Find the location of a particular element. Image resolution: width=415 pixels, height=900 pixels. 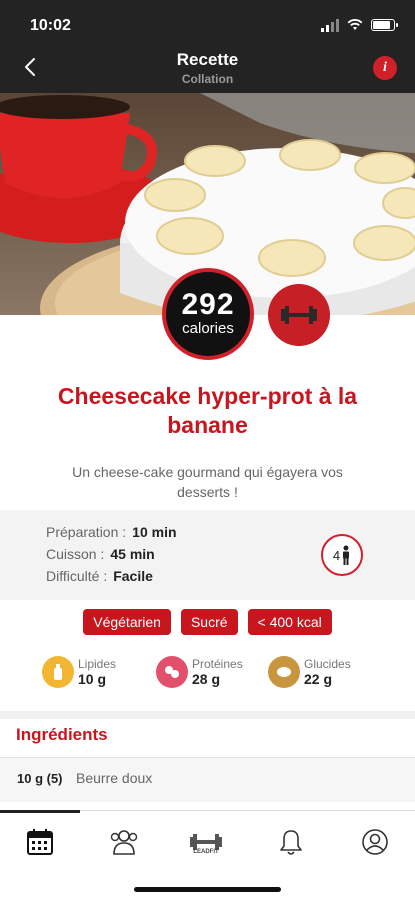

leadfit-logo-text: LEADFIT is located at coordinates (206, 852).